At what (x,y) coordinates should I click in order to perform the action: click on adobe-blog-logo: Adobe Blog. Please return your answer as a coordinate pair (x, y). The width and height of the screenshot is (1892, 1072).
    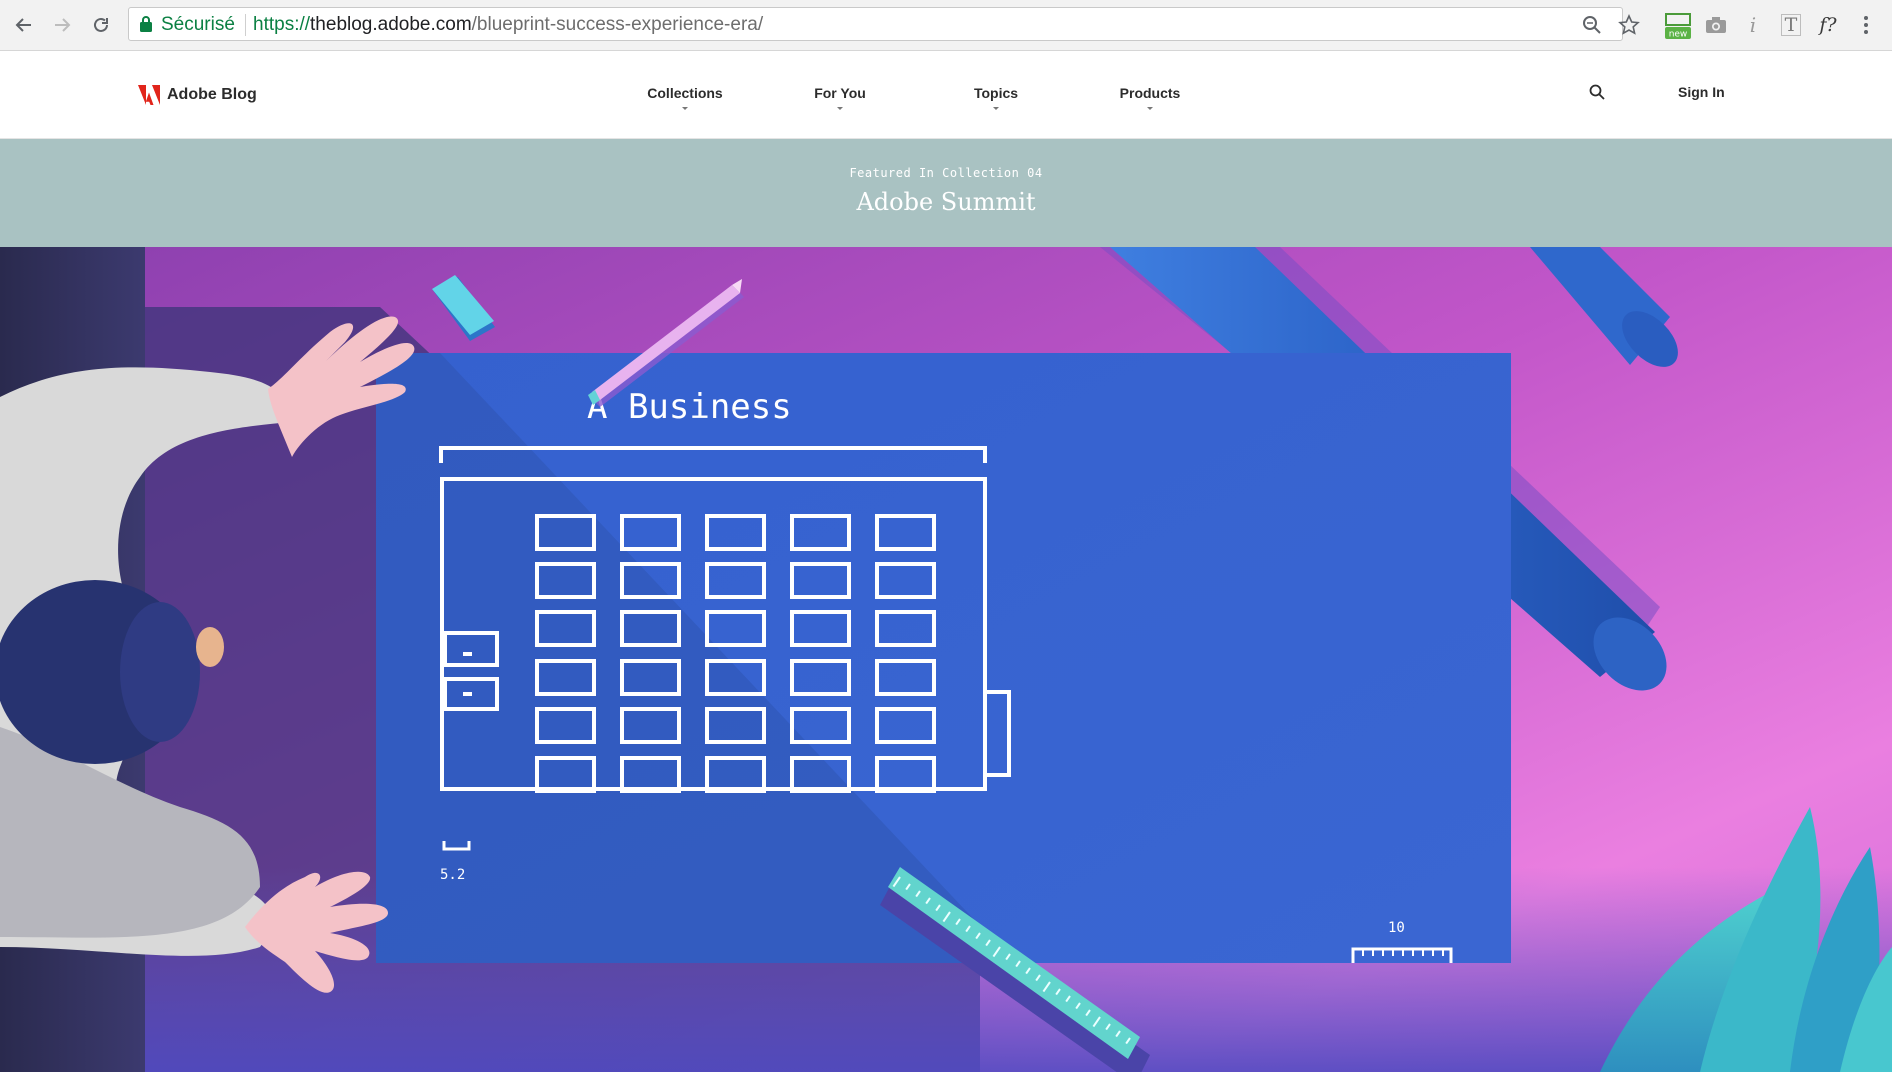
    Looking at the image, I should click on (197, 95).